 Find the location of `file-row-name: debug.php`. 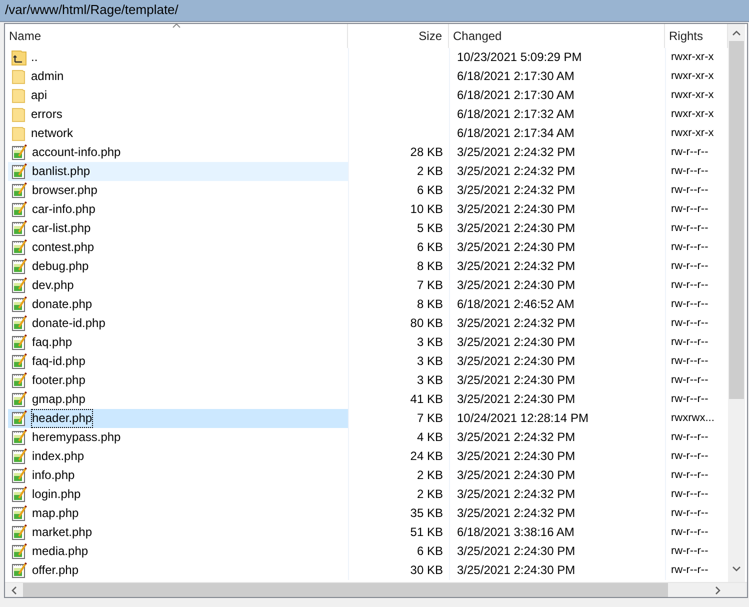

file-row-name: debug.php is located at coordinates (178, 266).